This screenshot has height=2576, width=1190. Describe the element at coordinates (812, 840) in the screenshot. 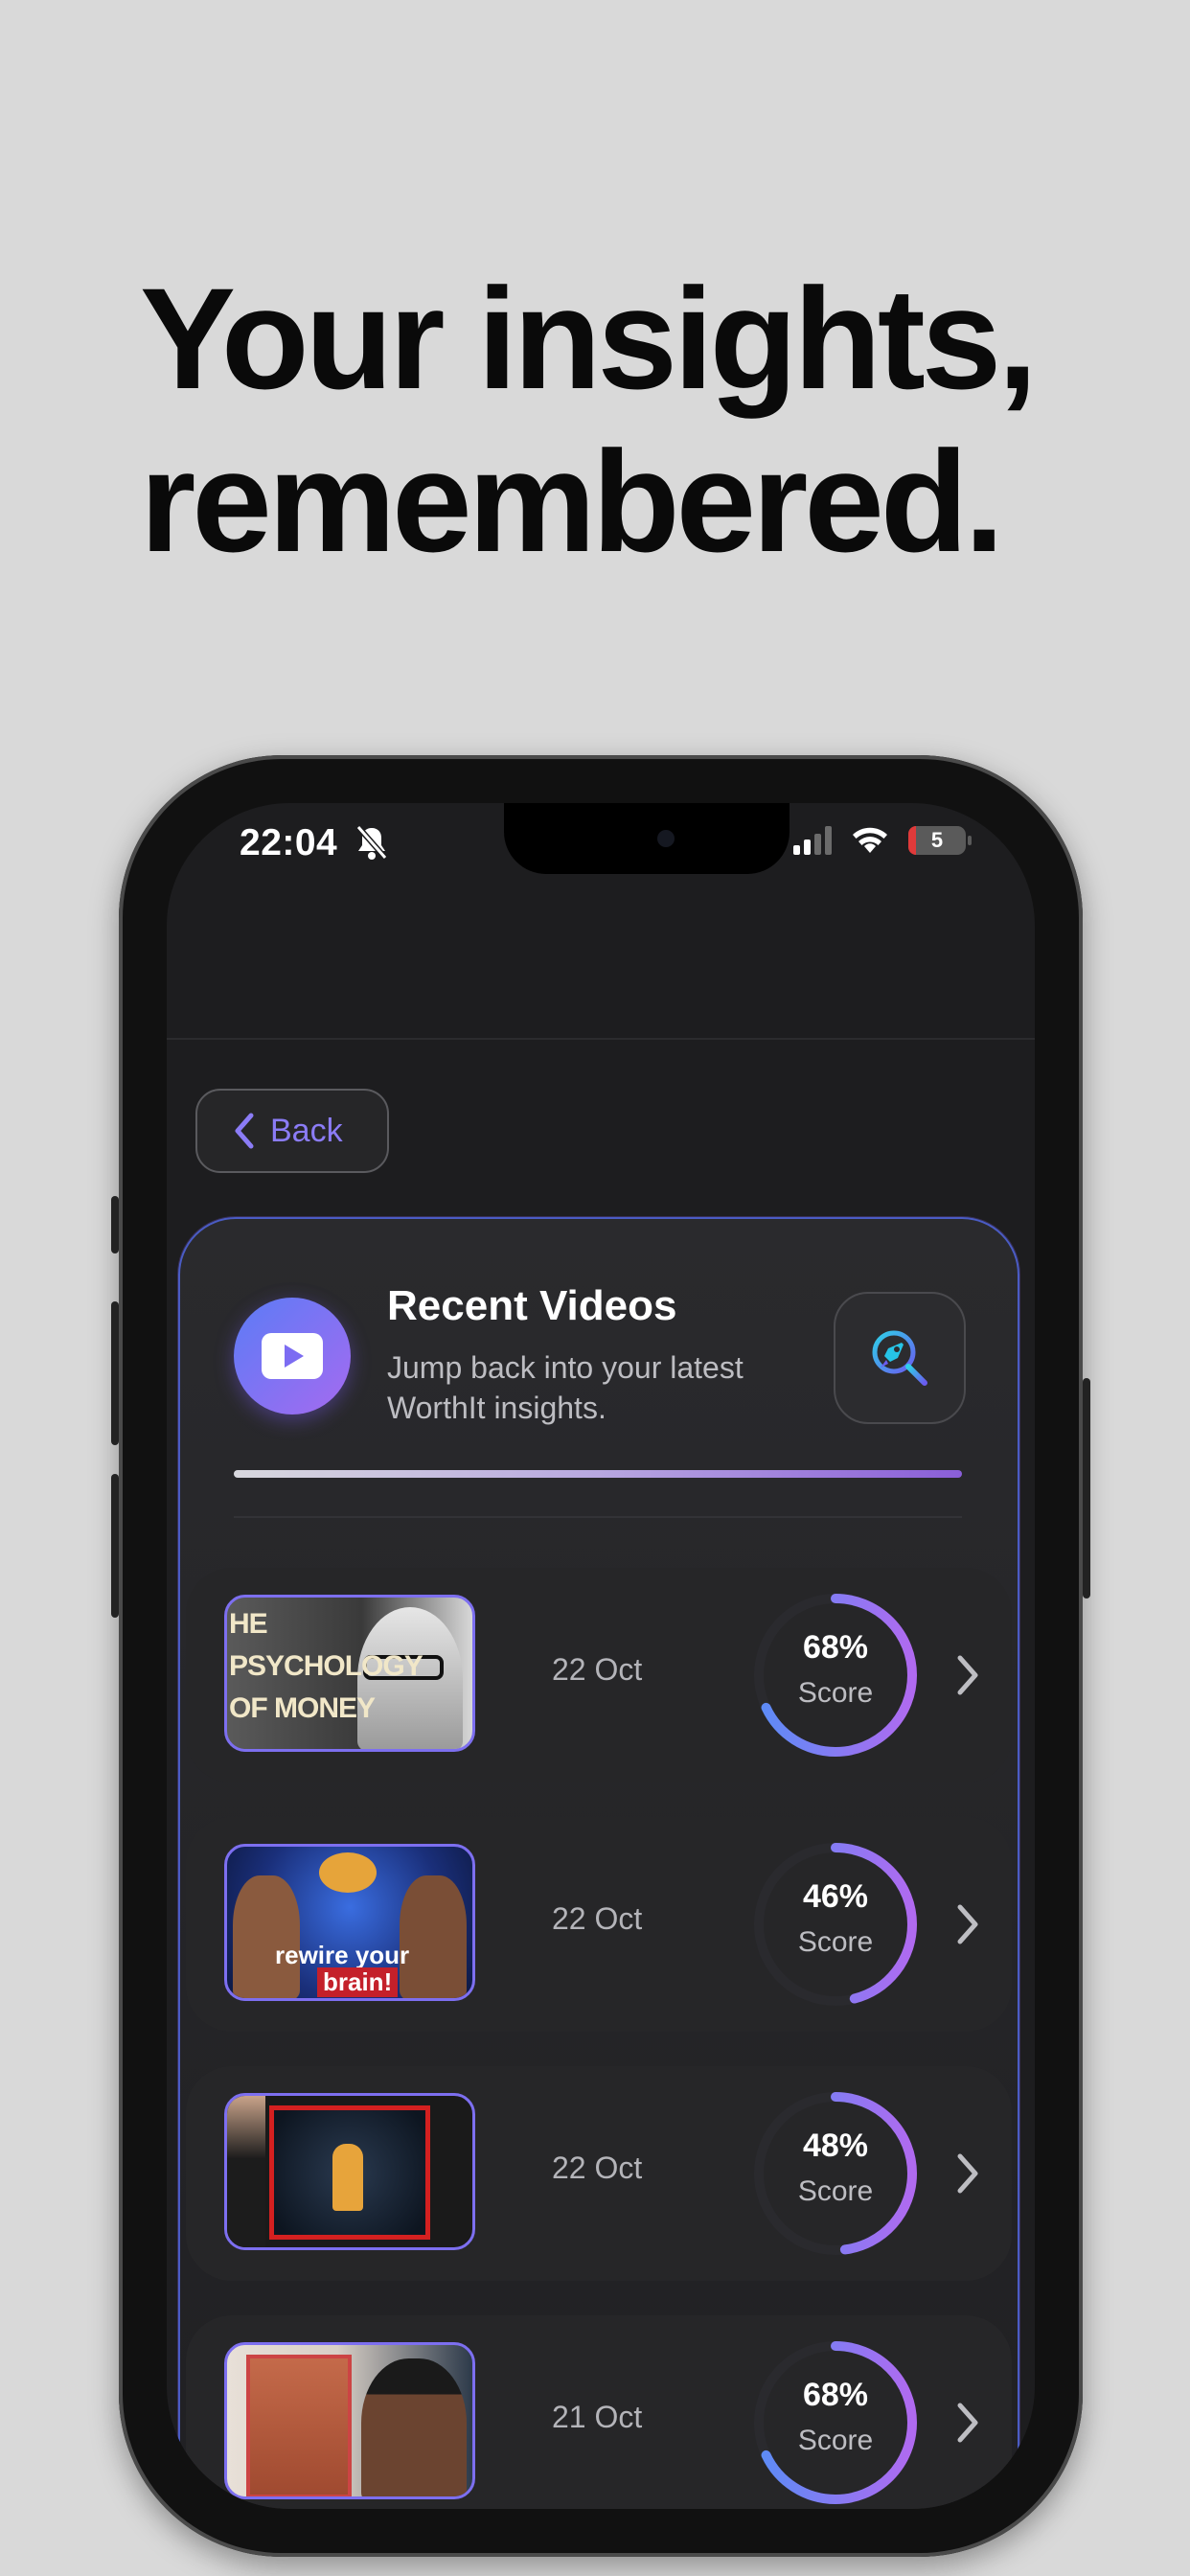

I see `signal-icon` at that location.